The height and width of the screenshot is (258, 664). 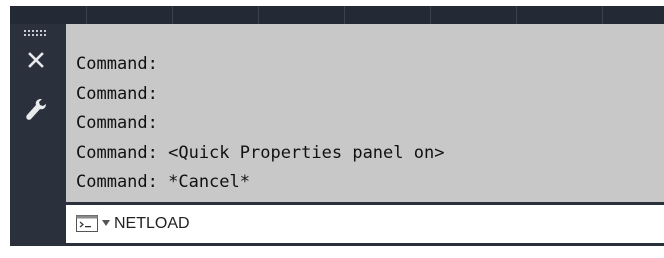 What do you see at coordinates (163, 182) in the screenshot?
I see `history-line: Command: *Cancel*` at bounding box center [163, 182].